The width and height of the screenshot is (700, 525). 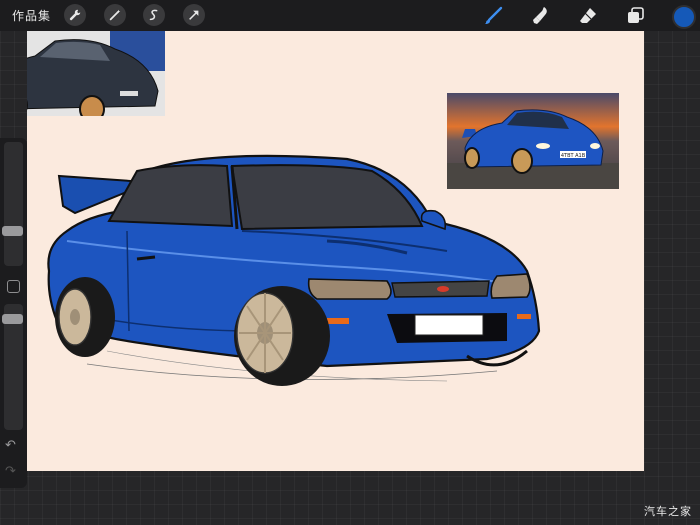 I want to click on rear-wheel, so click(x=85, y=317).